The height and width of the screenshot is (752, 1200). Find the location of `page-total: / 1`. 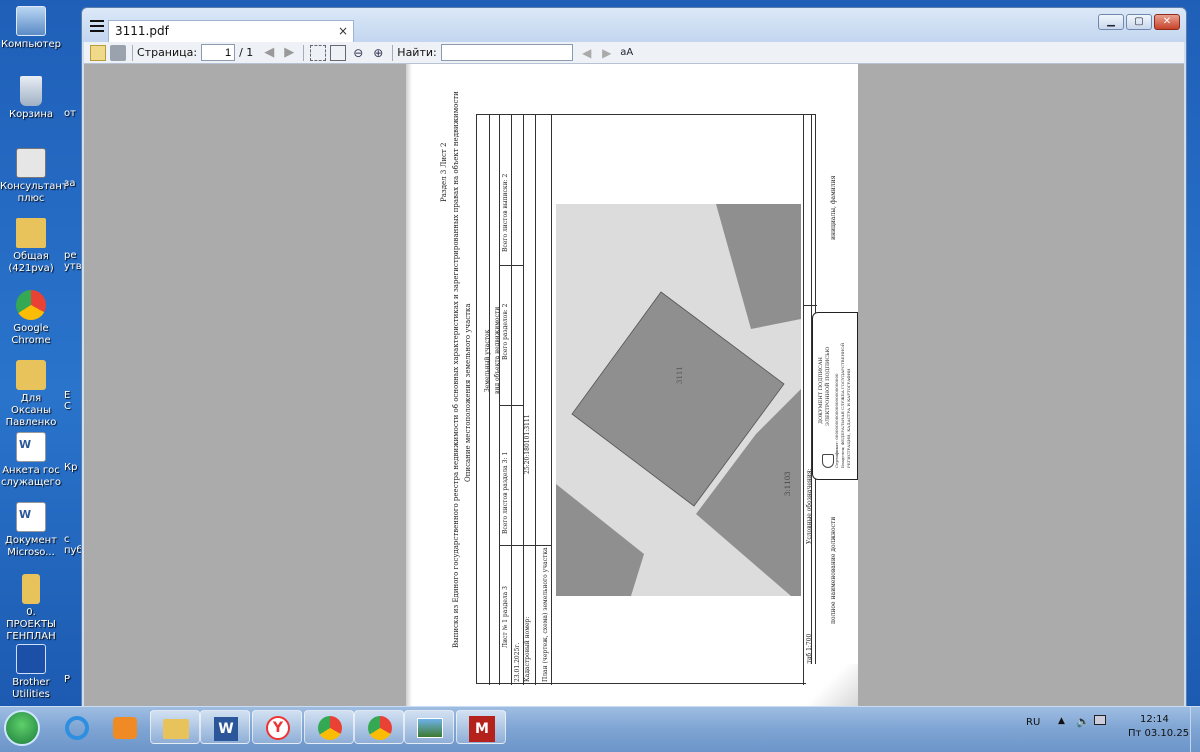

page-total: / 1 is located at coordinates (246, 52).